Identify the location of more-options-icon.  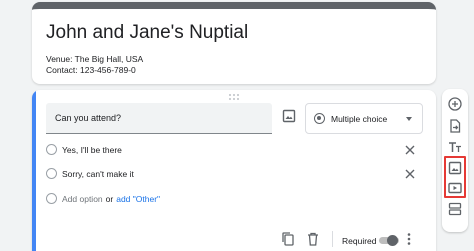
(409, 239).